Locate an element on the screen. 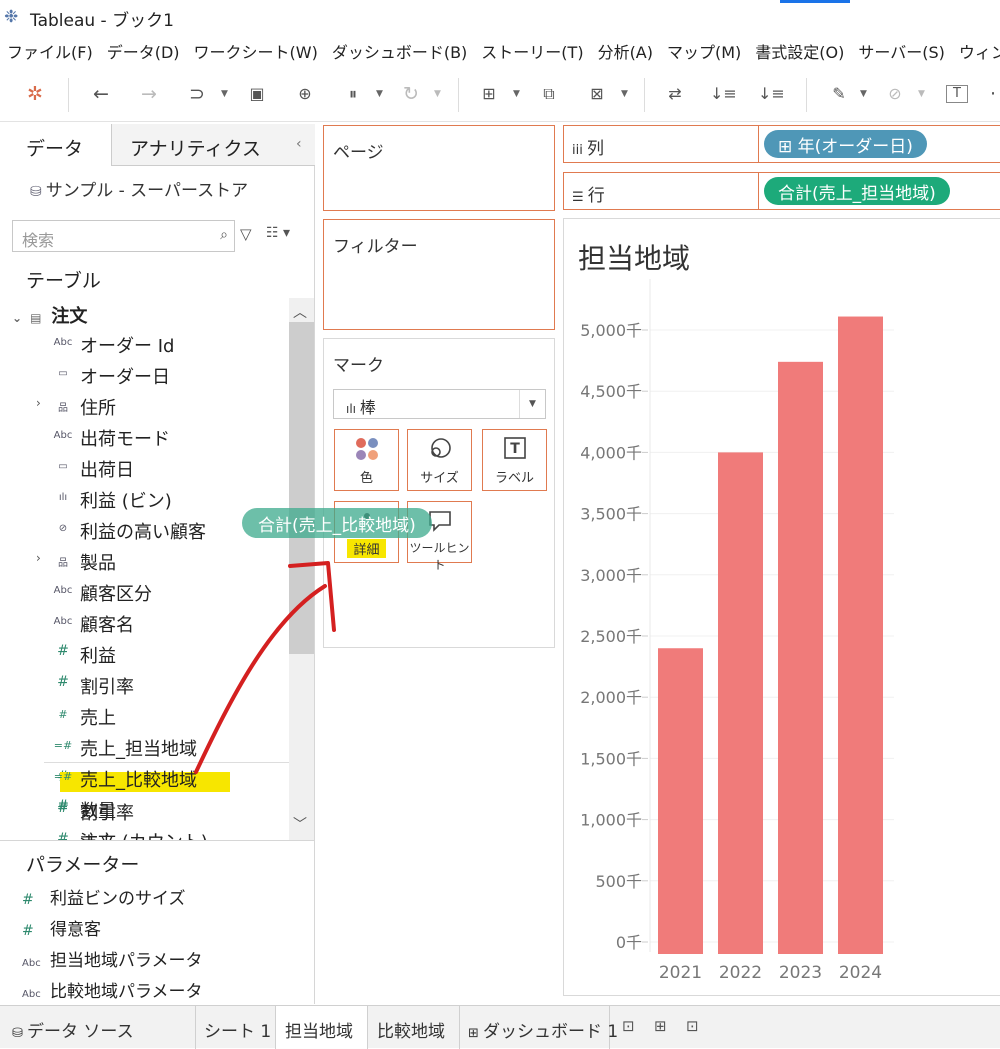 The image size is (1000, 1049). tab-tantou-chiiki: 担当地域 is located at coordinates (322, 1027).